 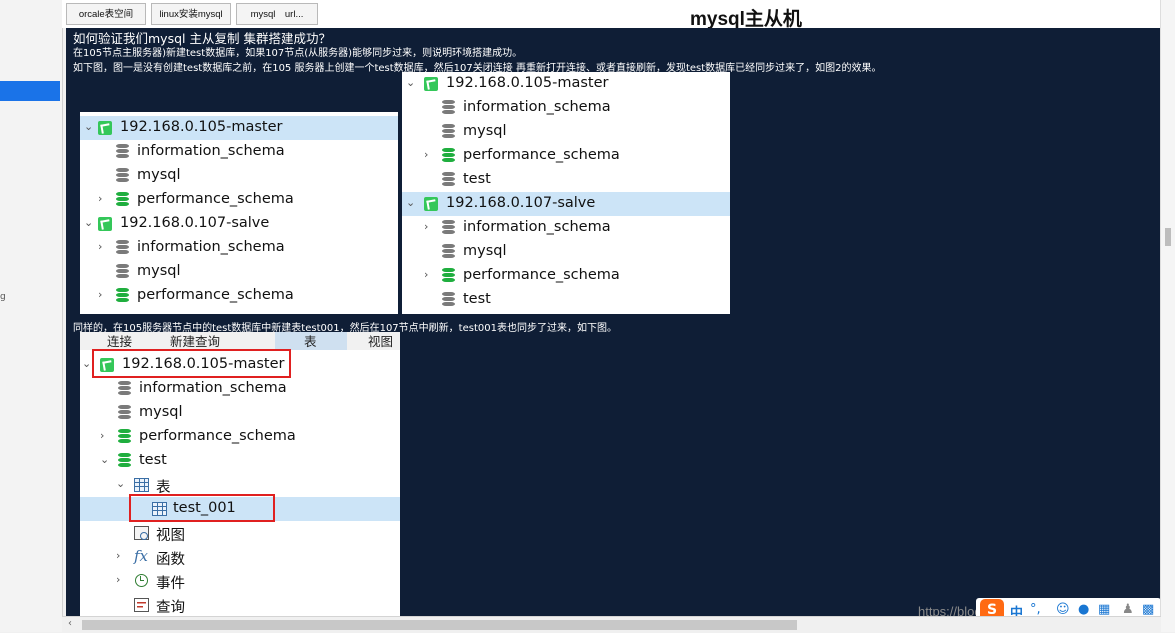 I want to click on view-icon, so click(x=141, y=533).